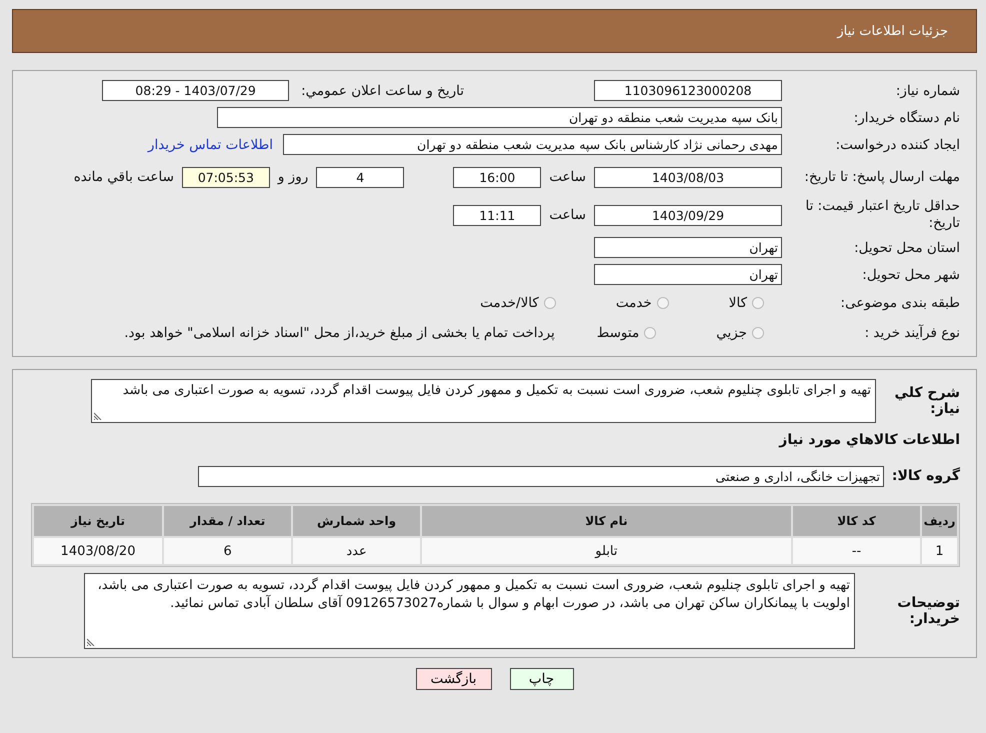  What do you see at coordinates (939, 551) in the screenshot?
I see `table-cell: 1` at bounding box center [939, 551].